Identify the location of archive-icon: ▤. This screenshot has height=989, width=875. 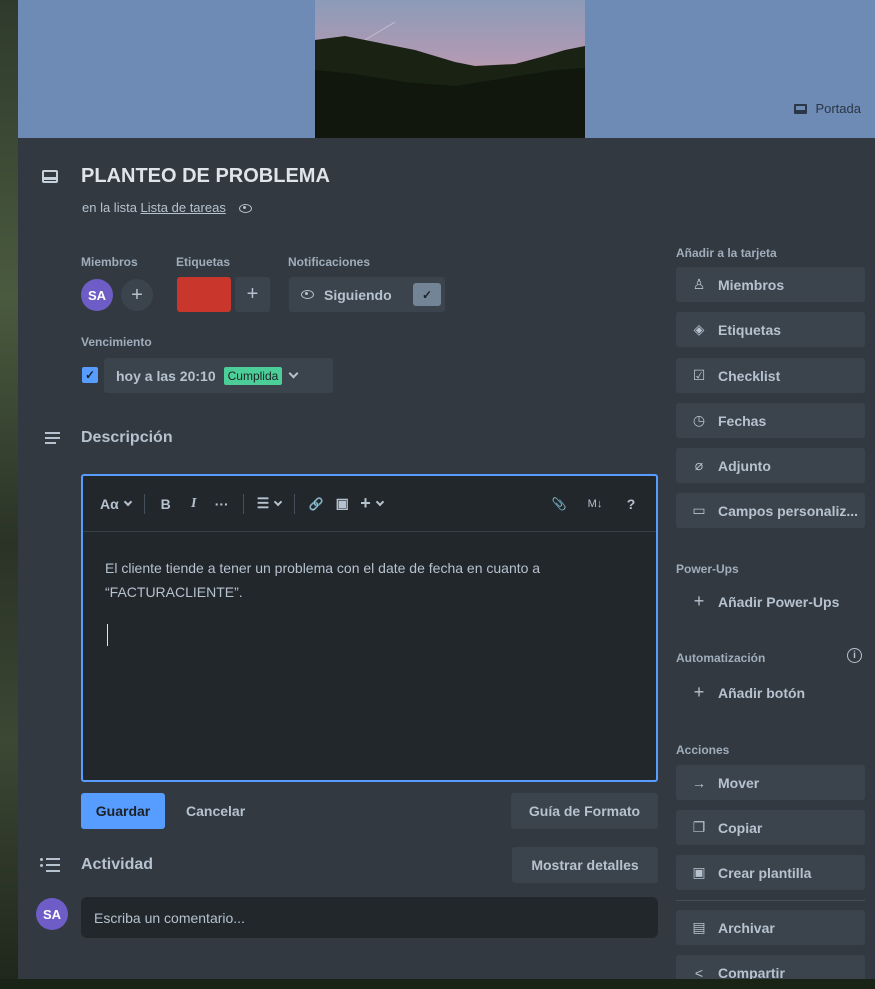
(699, 927).